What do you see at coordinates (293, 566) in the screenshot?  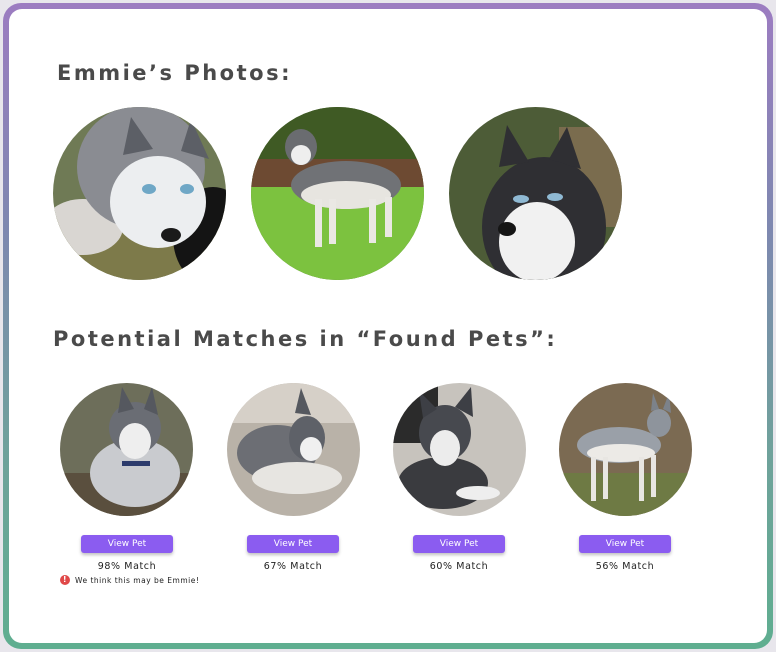 I see `match-percent-2: 67% Match` at bounding box center [293, 566].